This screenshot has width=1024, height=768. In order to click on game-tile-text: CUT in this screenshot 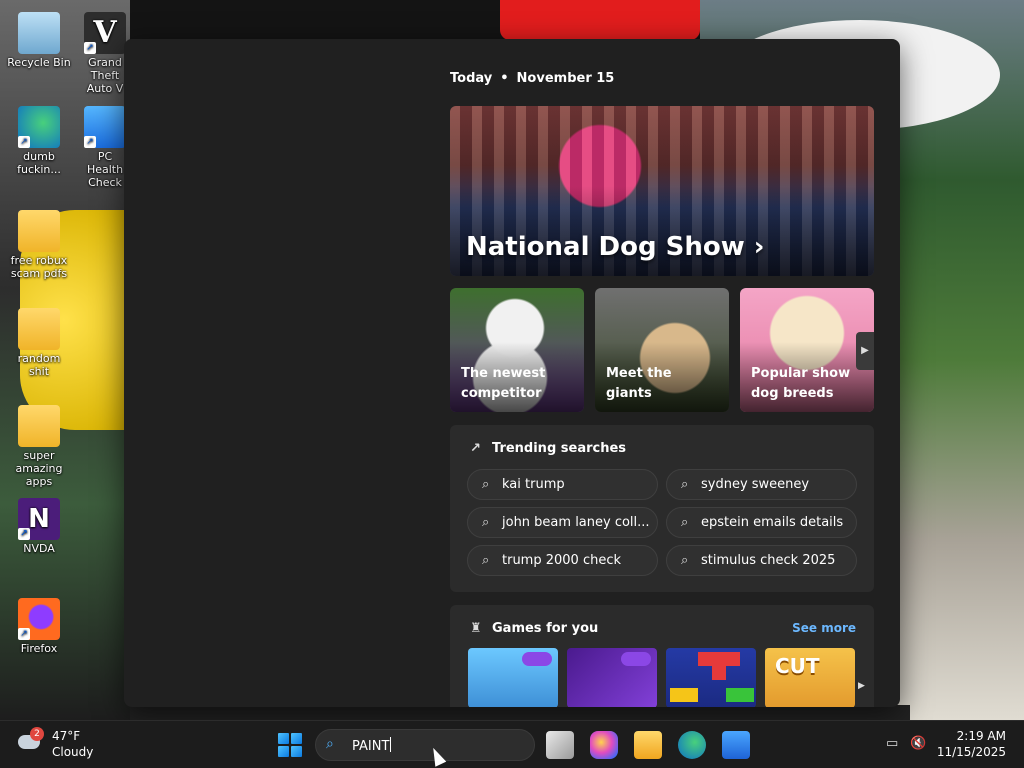, I will do `click(797, 666)`.